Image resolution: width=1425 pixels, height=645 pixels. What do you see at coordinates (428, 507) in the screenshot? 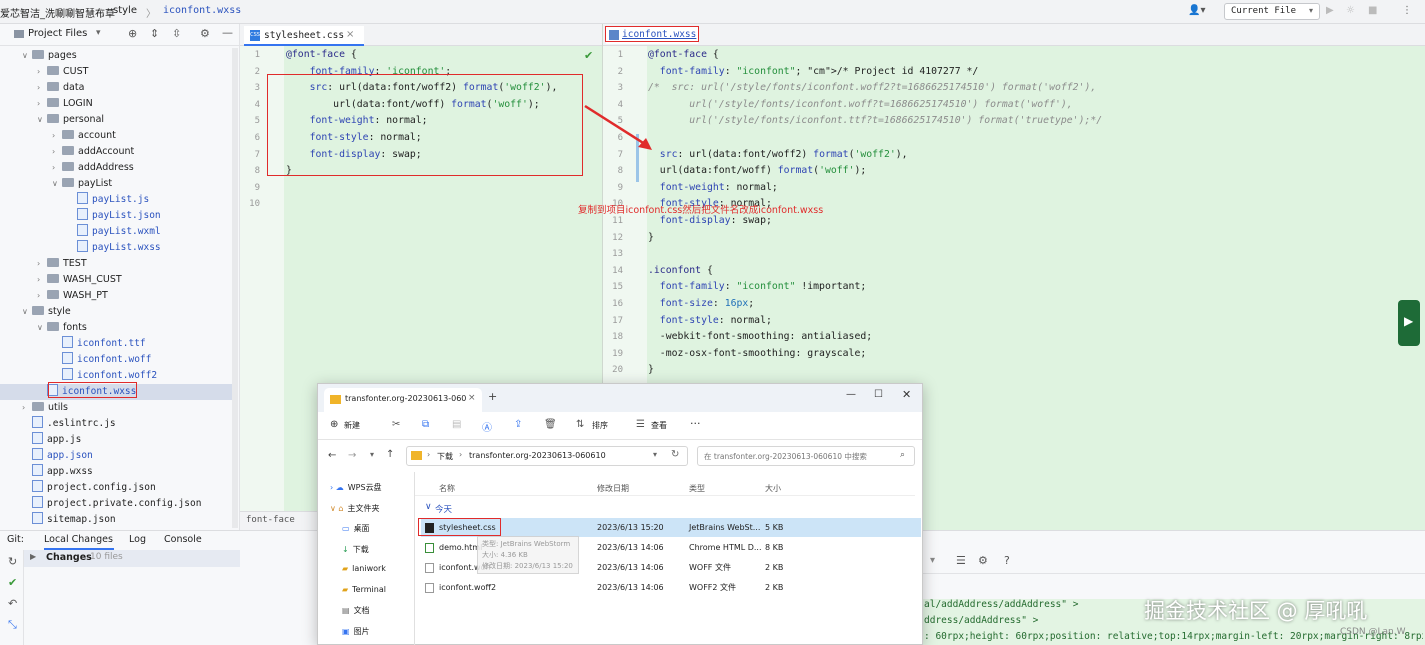
I see `group-header: ∨` at bounding box center [428, 507].